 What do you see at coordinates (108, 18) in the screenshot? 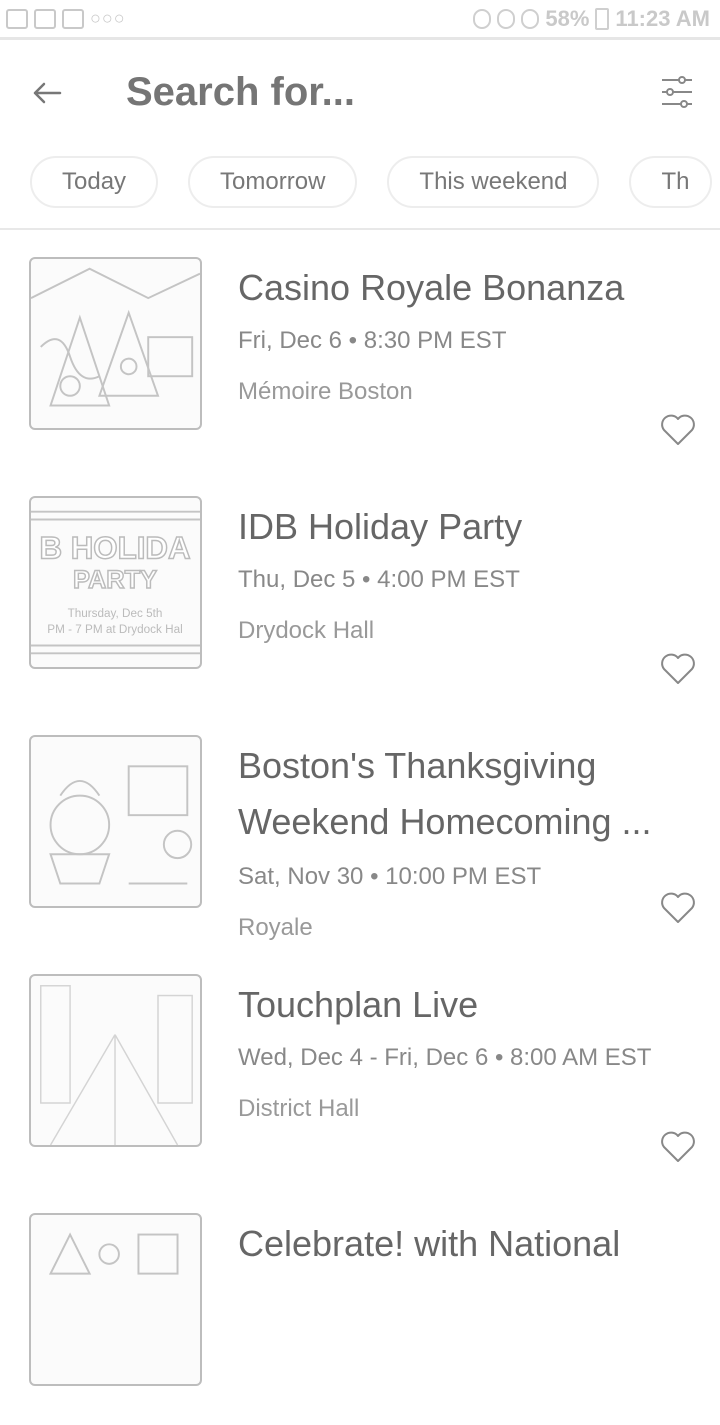
I see `more-notifications-icon: ○○○` at bounding box center [108, 18].